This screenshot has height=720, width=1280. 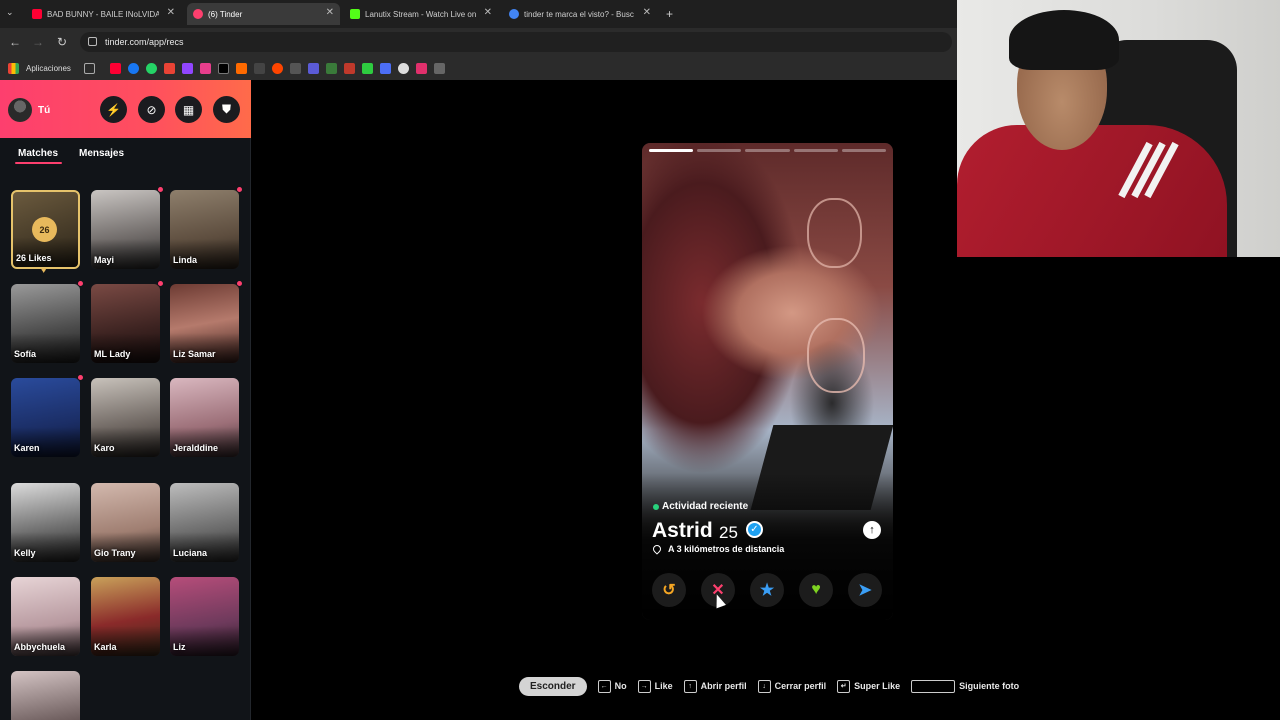 I want to click on match-card-abbychuela: Abbychuela, so click(x=45, y=616).